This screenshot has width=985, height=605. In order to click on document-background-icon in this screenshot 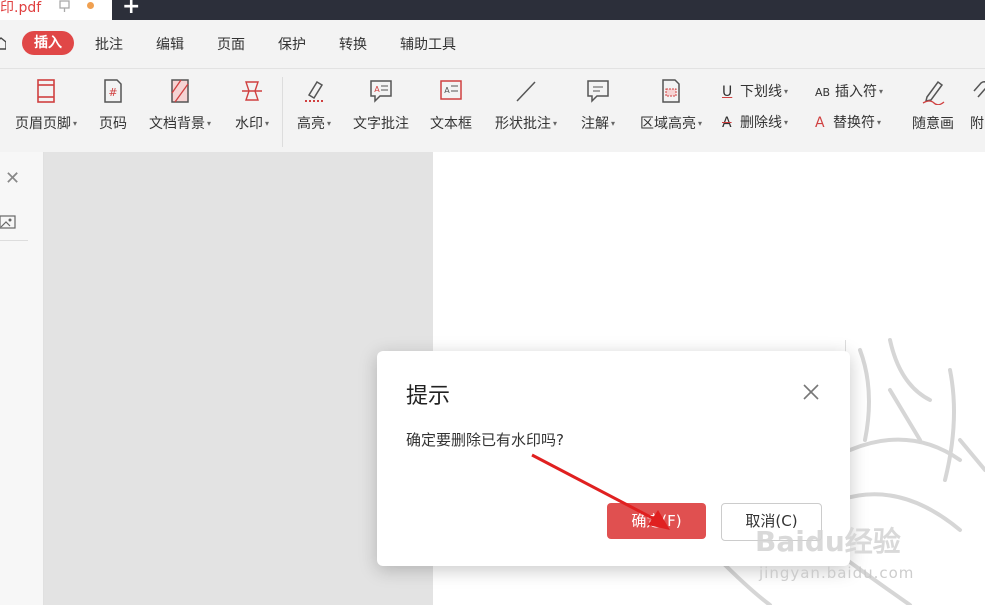, I will do `click(180, 91)`.